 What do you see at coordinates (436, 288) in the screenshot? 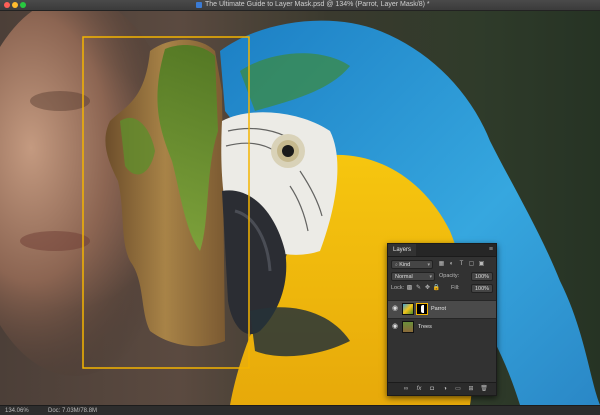
I see `lock-all-icon: 🔒` at bounding box center [436, 288].